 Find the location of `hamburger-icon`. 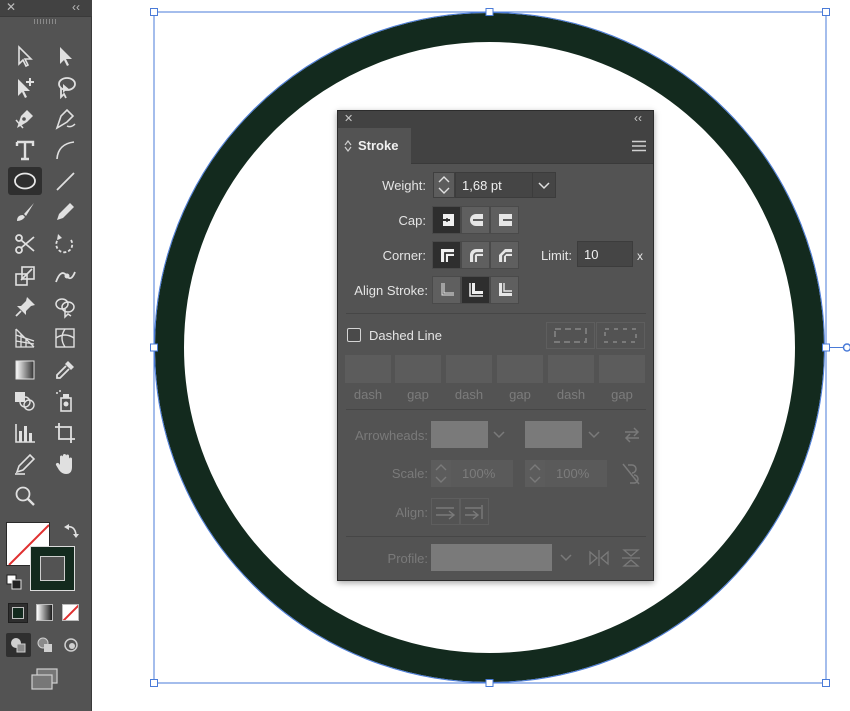

hamburger-icon is located at coordinates (639, 146).